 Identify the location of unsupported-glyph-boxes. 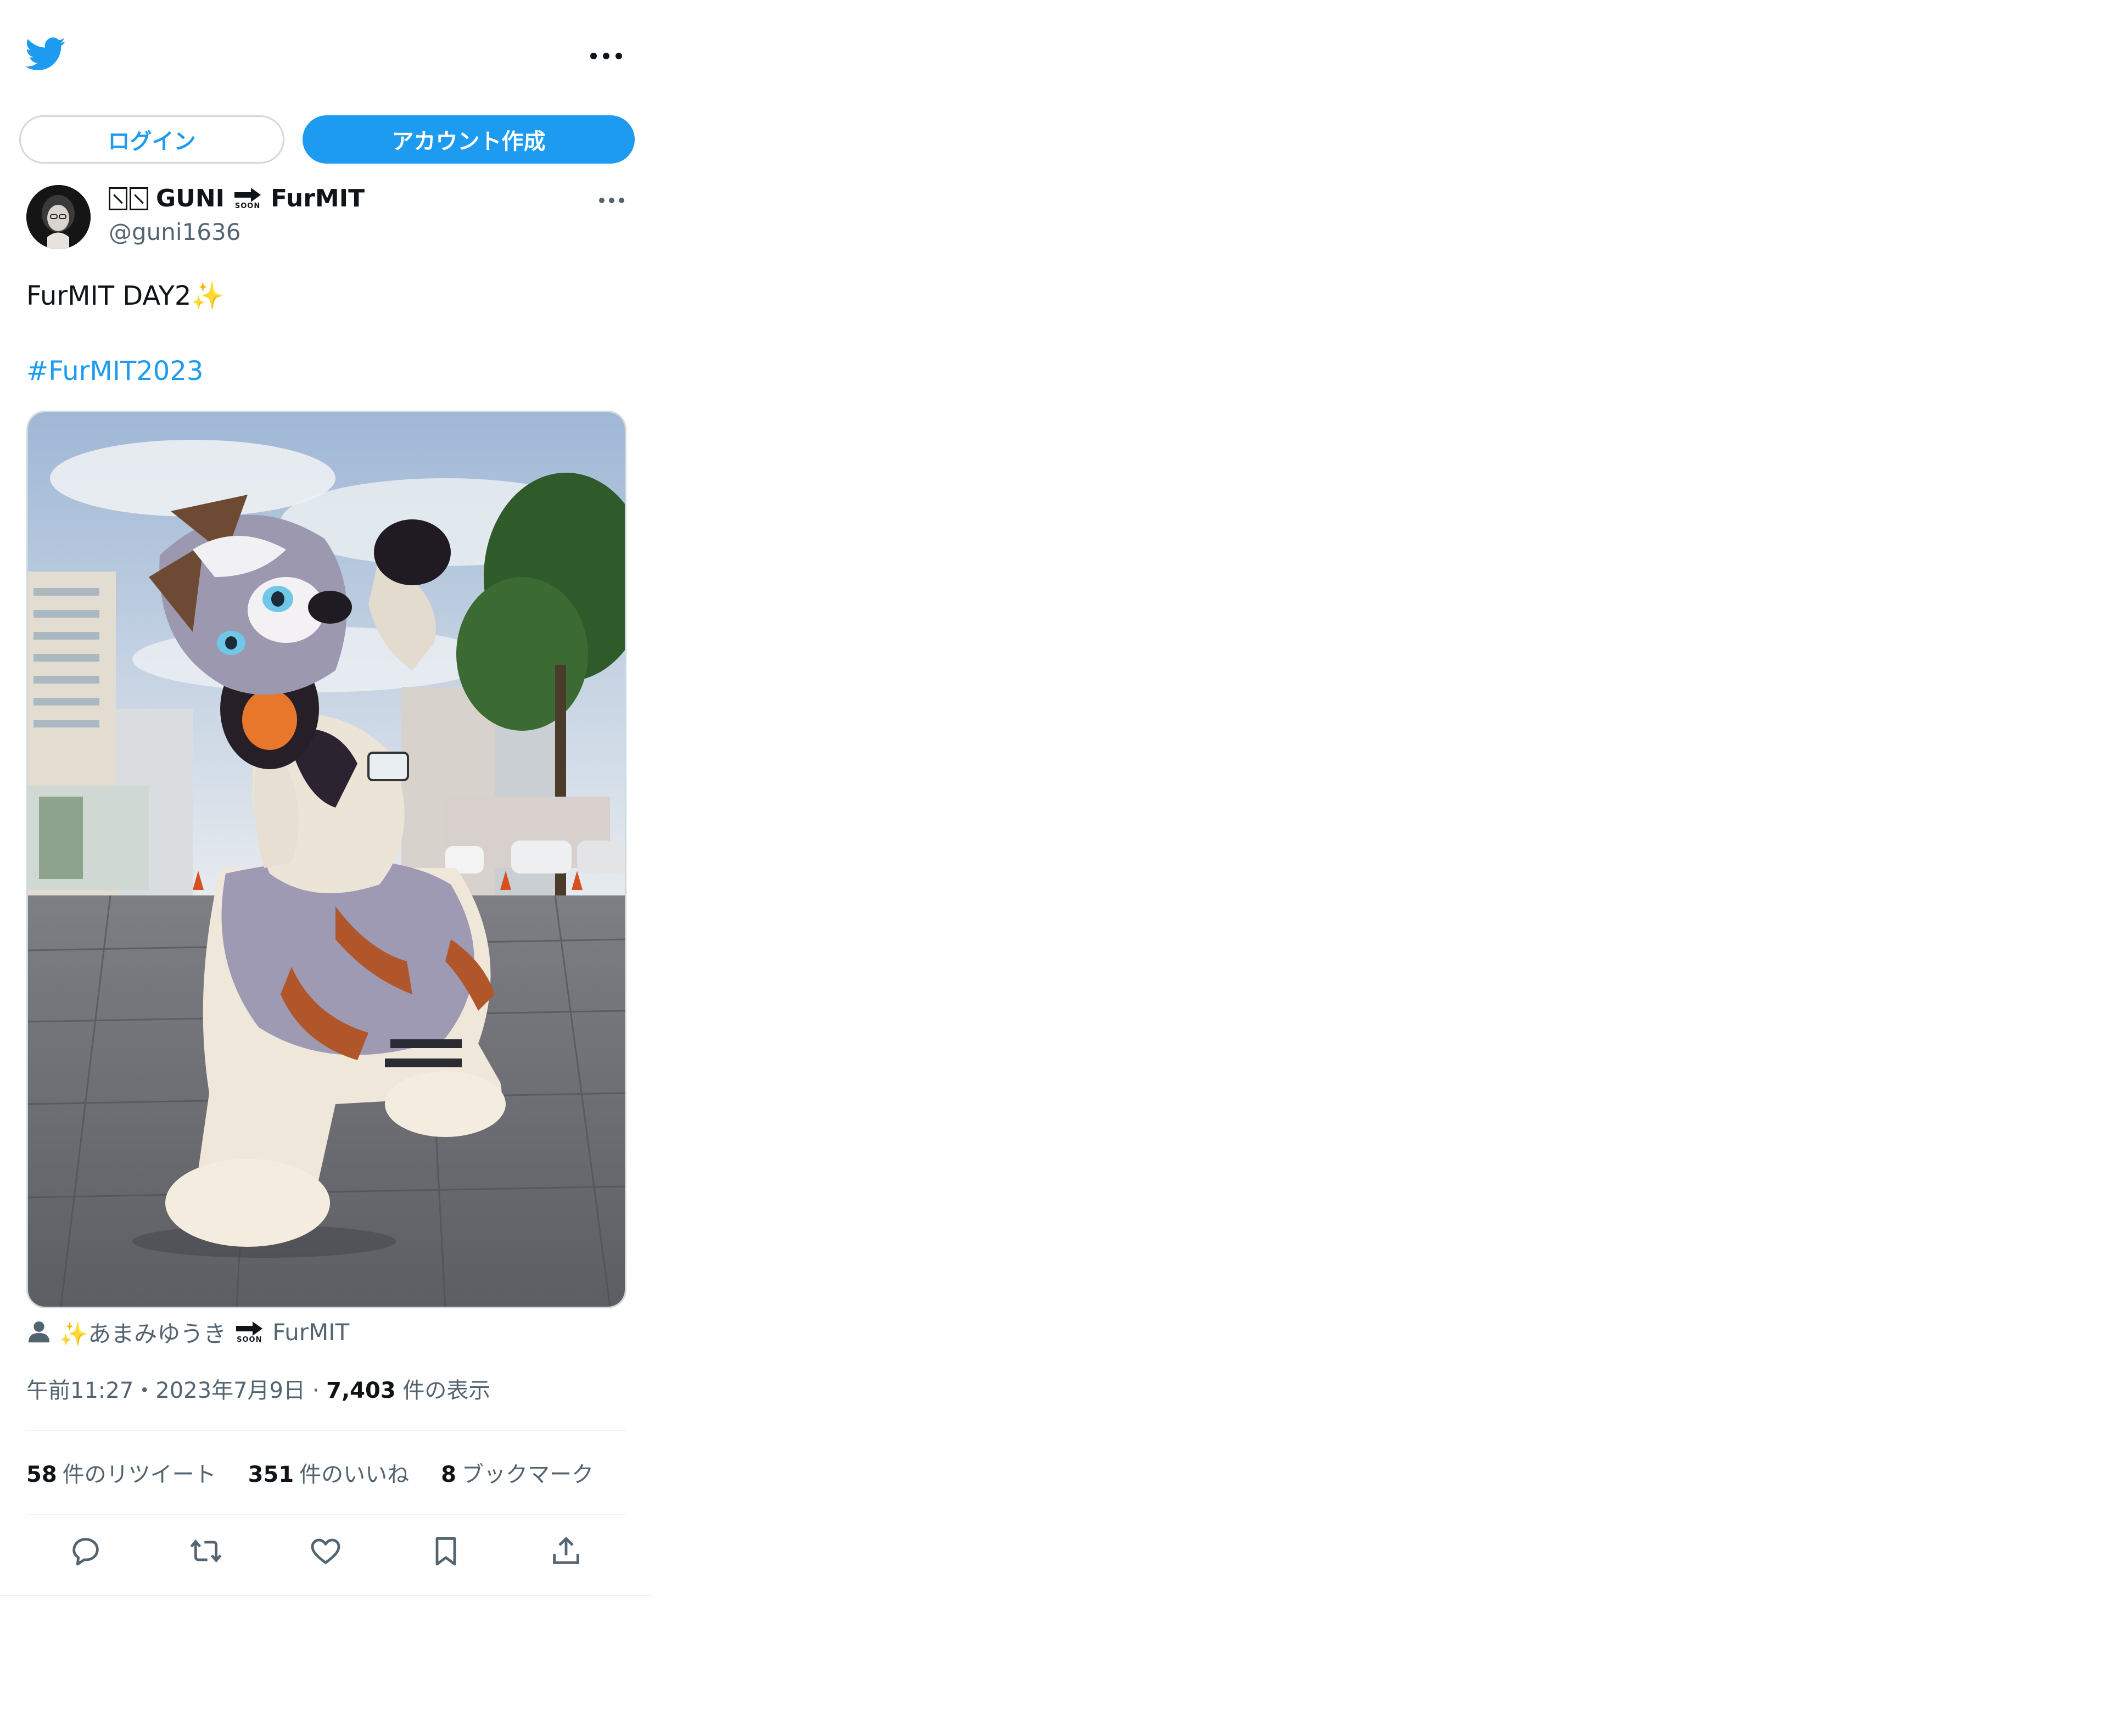
(128, 199).